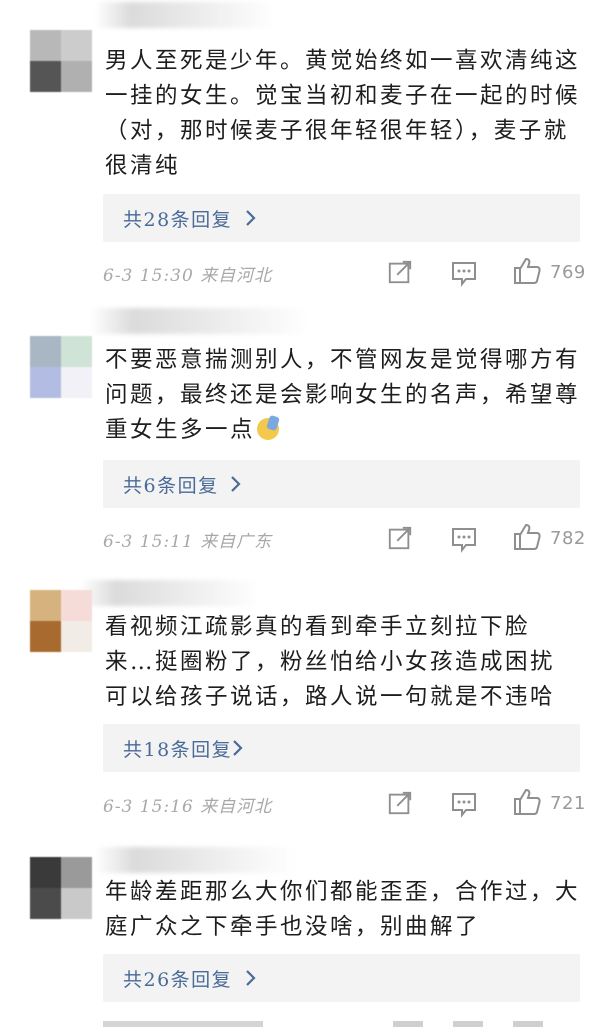 The width and height of the screenshot is (600, 1027). Describe the element at coordinates (341, 218) in the screenshot. I see `reply-count-button: 共28条回复` at that location.